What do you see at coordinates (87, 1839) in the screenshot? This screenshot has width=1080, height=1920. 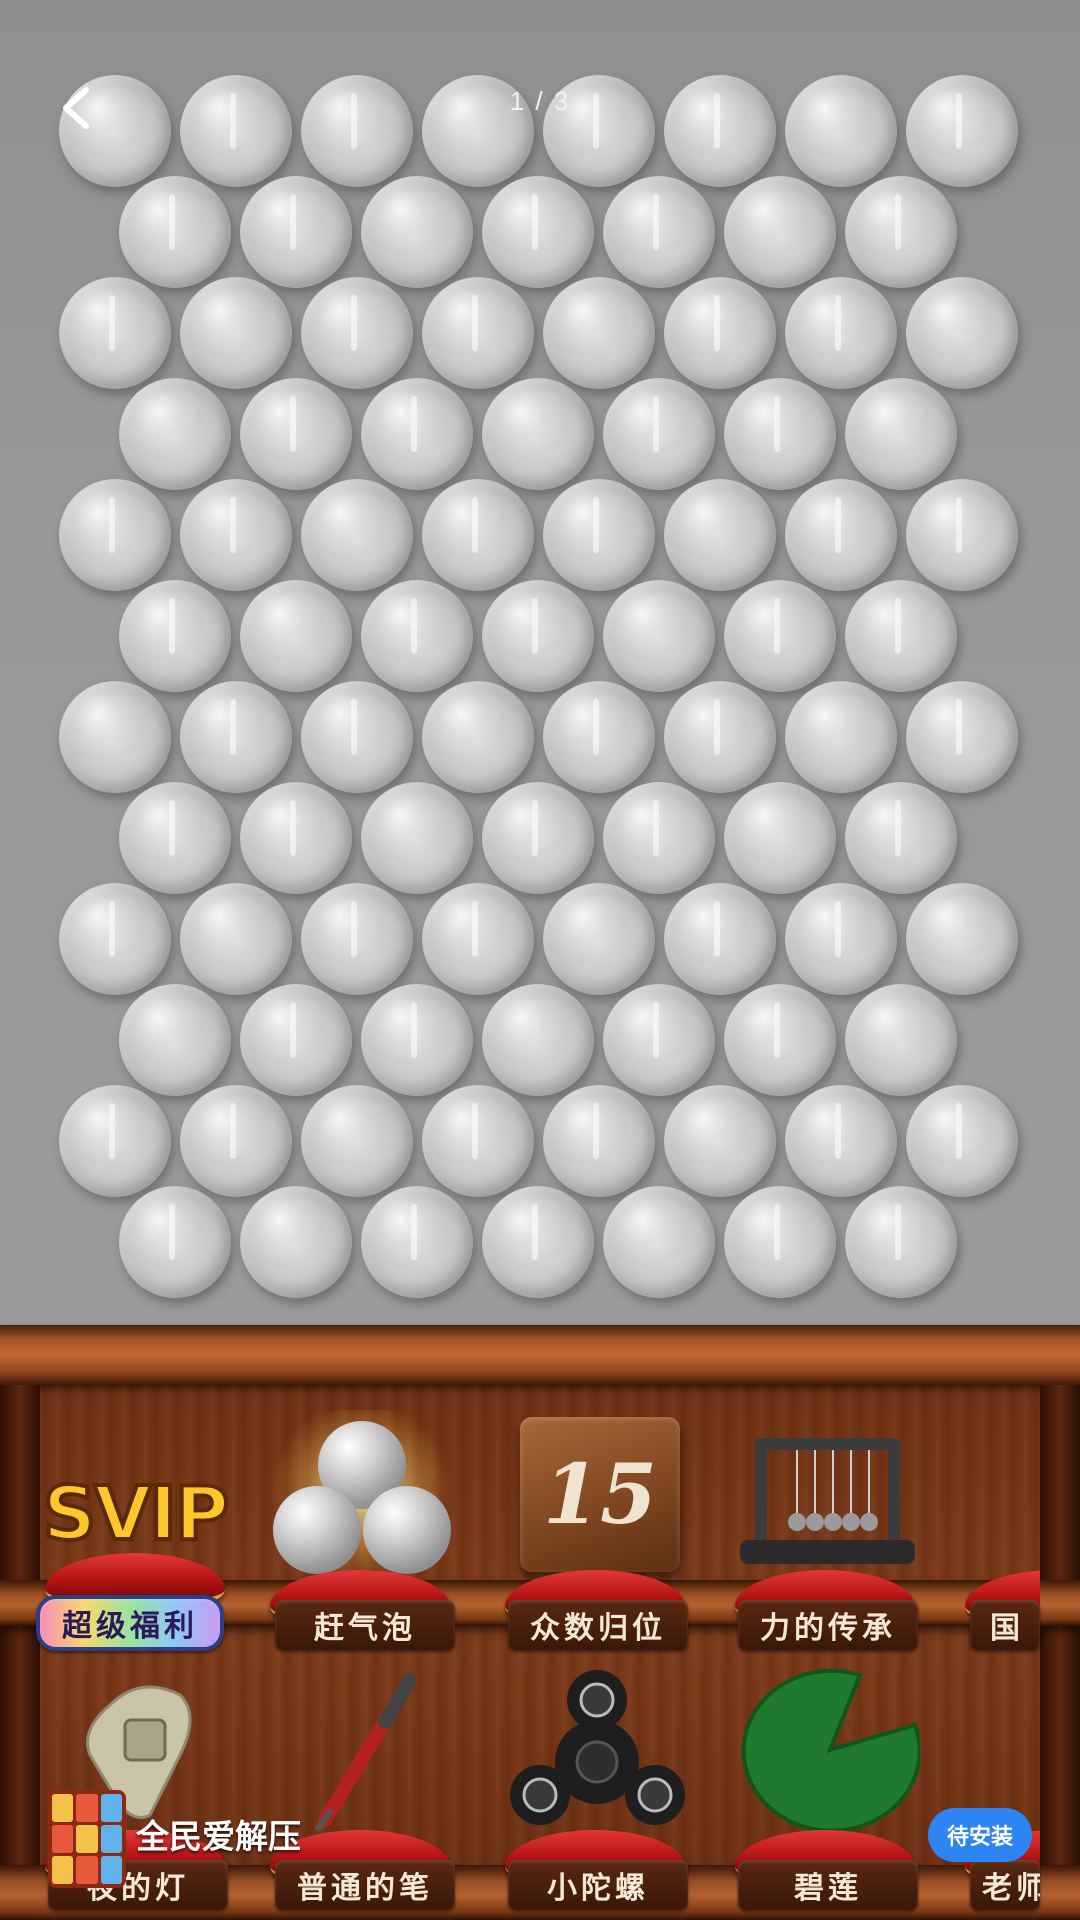 I see `app-icon` at bounding box center [87, 1839].